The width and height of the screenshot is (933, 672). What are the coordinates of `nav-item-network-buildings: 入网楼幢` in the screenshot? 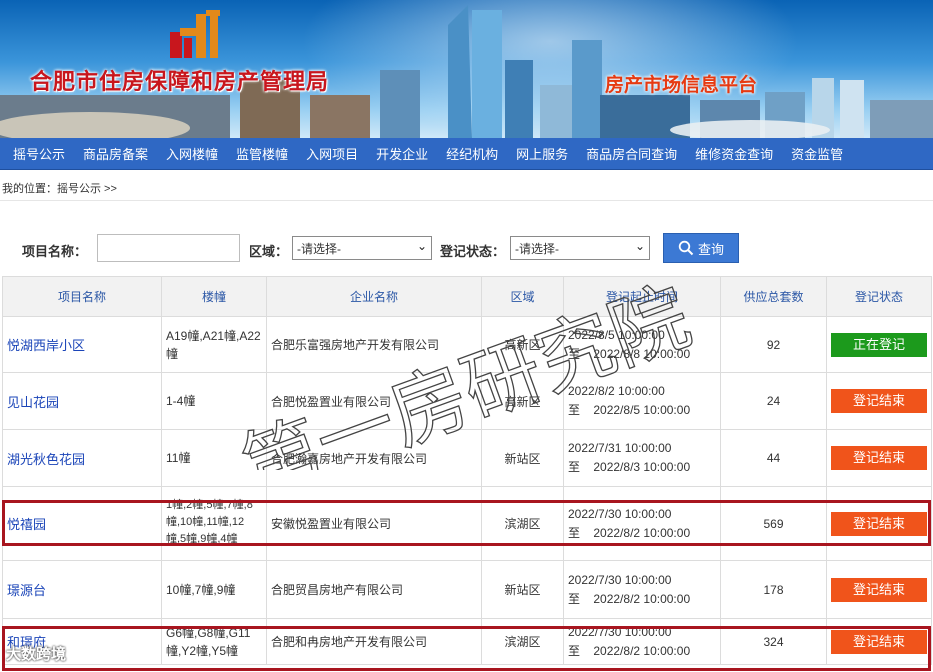 It's located at (192, 153).